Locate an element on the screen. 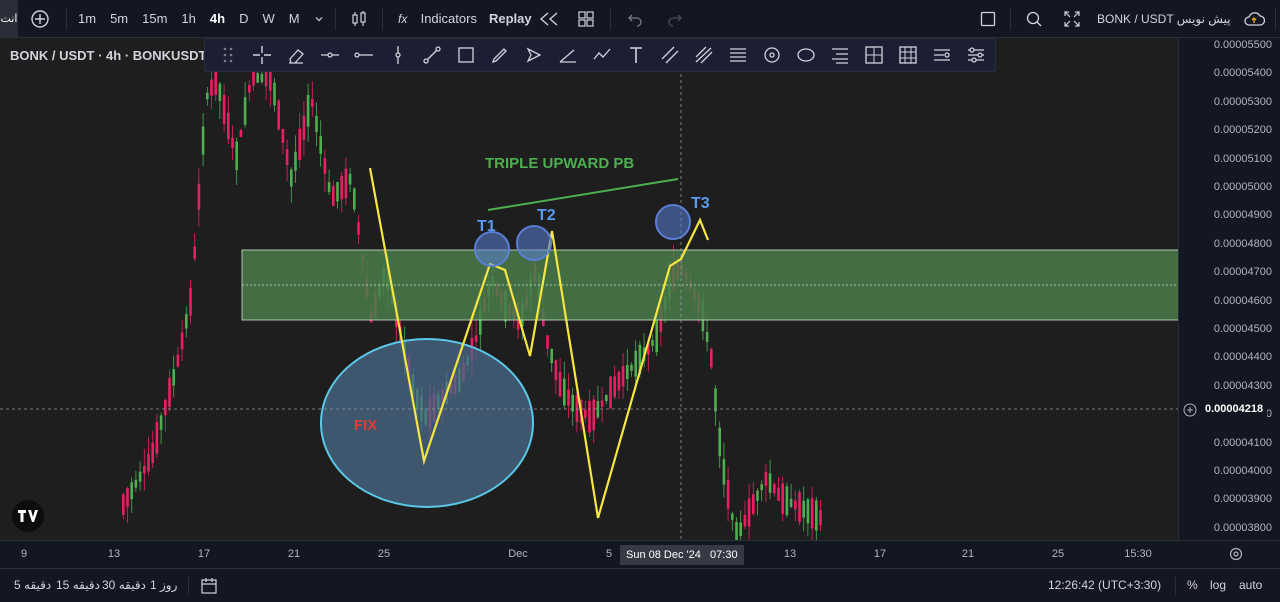 The height and width of the screenshot is (602, 1280). price-axis-label: 0.00003800 is located at coordinates (1242, 527).